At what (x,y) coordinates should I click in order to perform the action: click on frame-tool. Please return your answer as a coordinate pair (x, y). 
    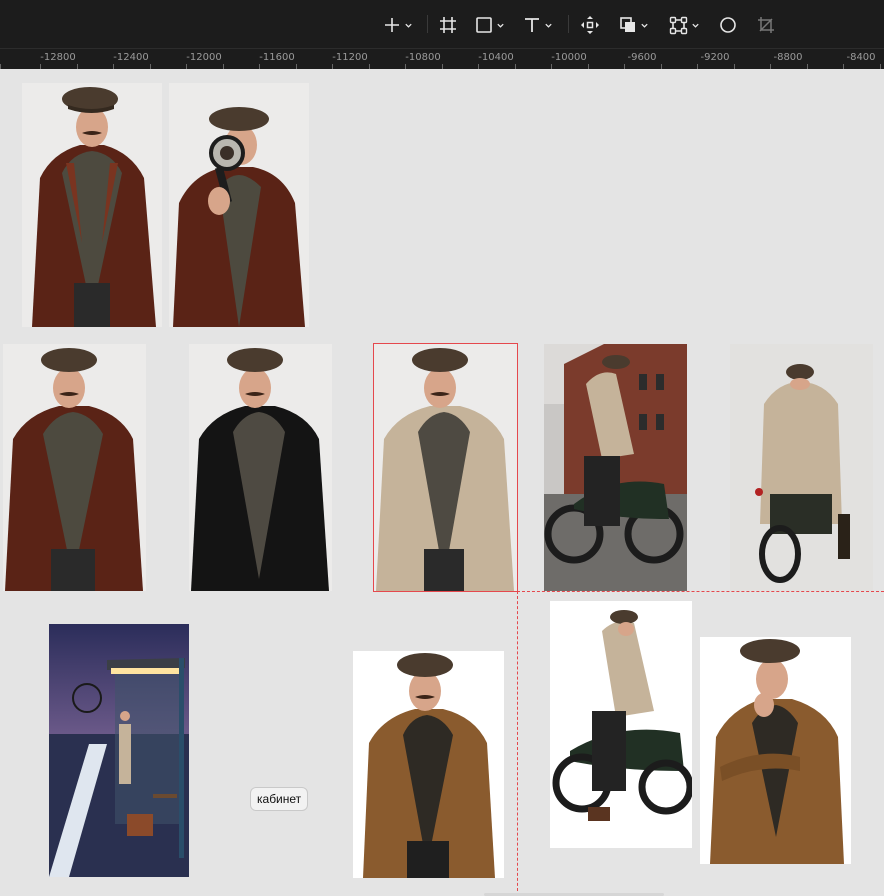
    Looking at the image, I should click on (448, 25).